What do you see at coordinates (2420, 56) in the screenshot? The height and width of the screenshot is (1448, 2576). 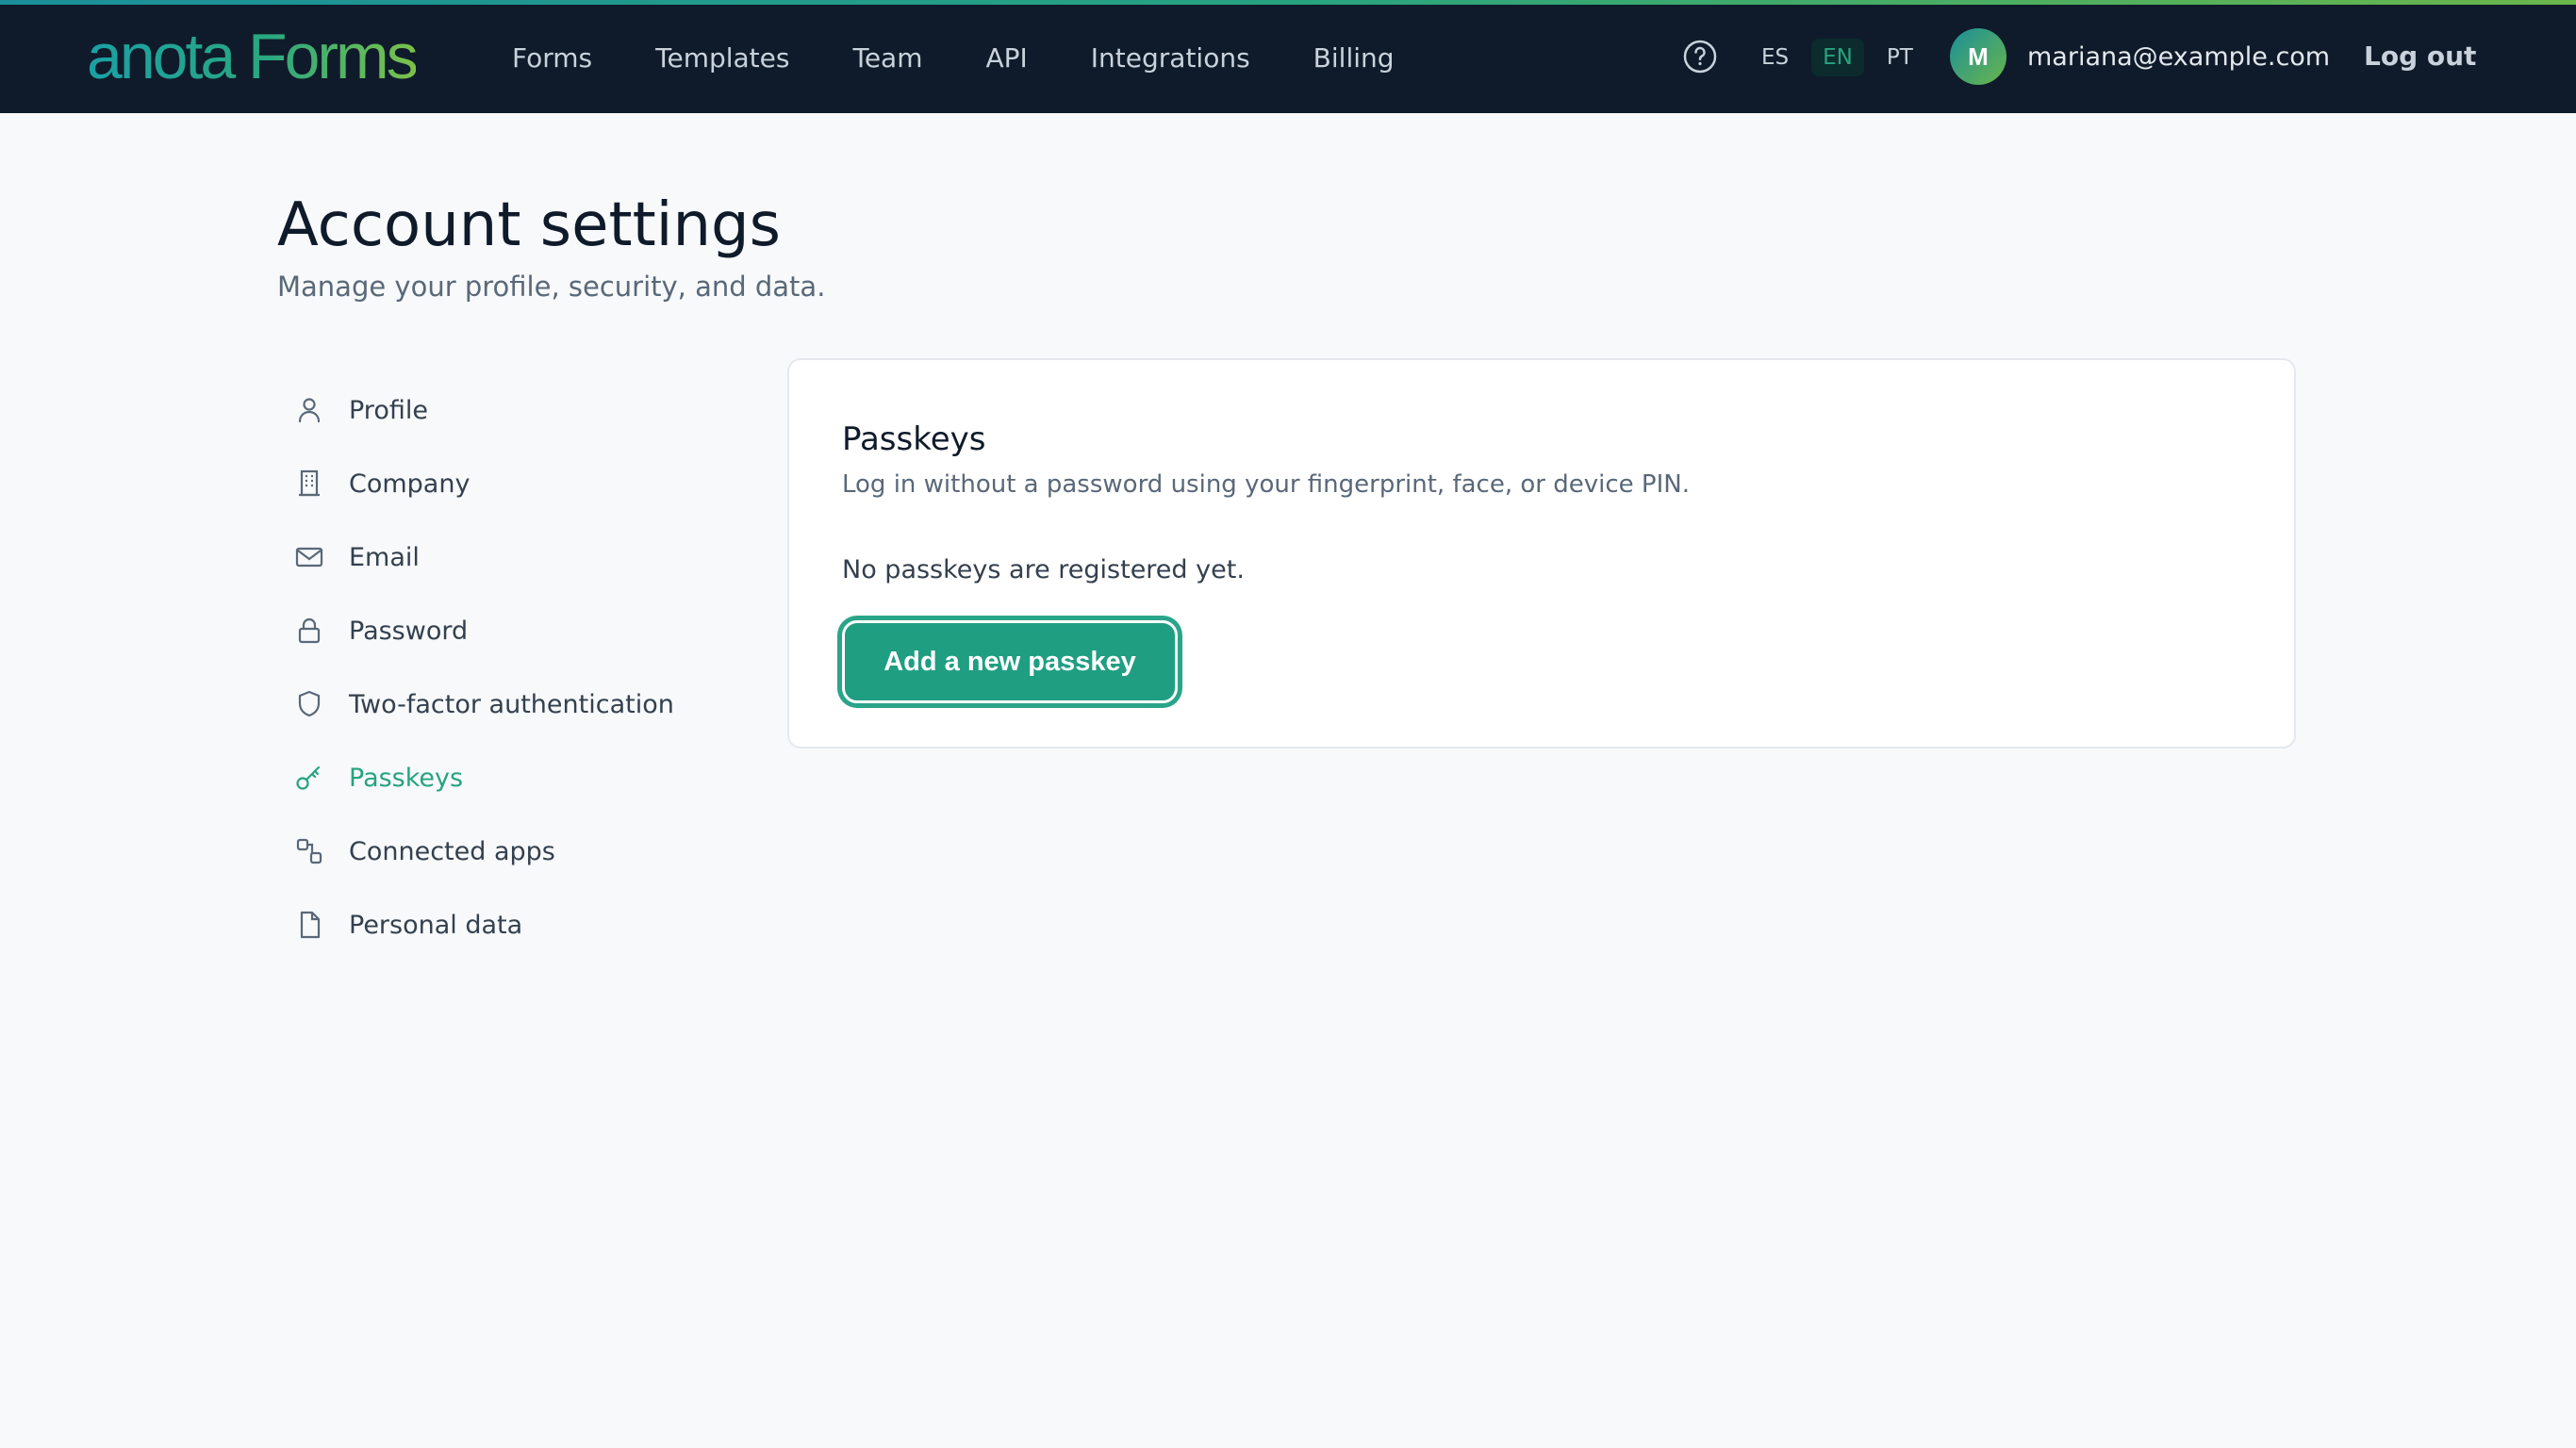 I see `logout-button: Log out` at bounding box center [2420, 56].